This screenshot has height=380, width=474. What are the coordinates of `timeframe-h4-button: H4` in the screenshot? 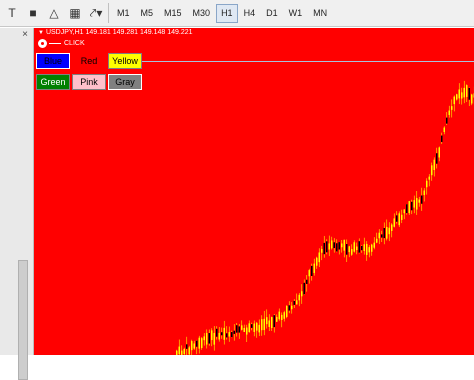 It's located at (250, 13).